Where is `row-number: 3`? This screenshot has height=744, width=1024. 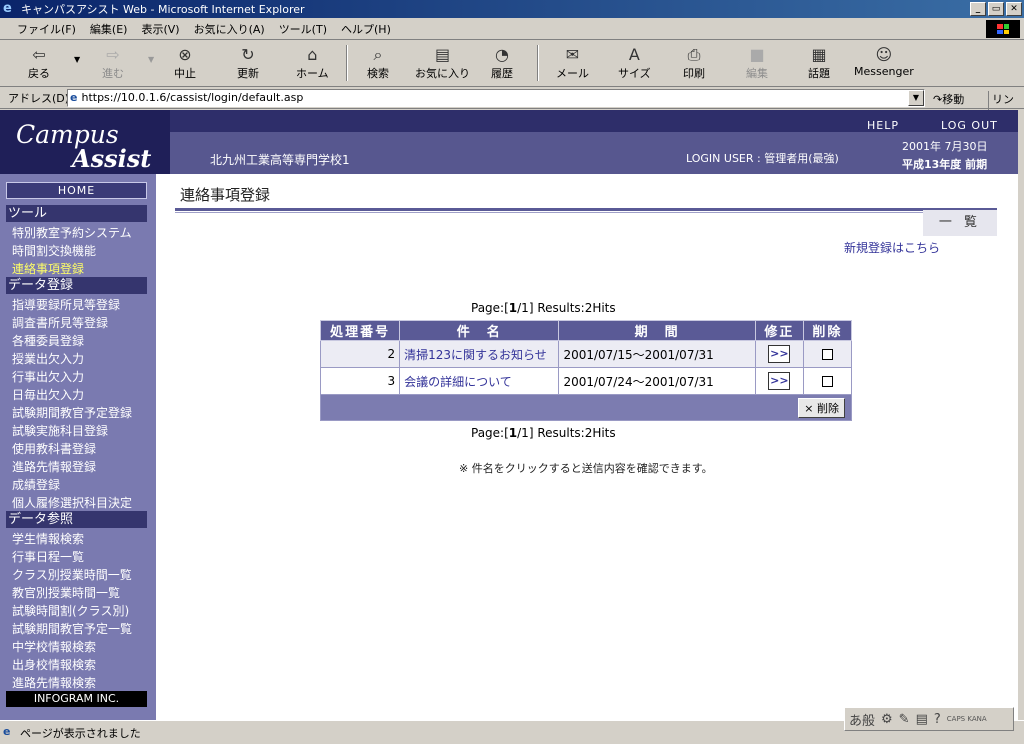 row-number: 3 is located at coordinates (360, 381).